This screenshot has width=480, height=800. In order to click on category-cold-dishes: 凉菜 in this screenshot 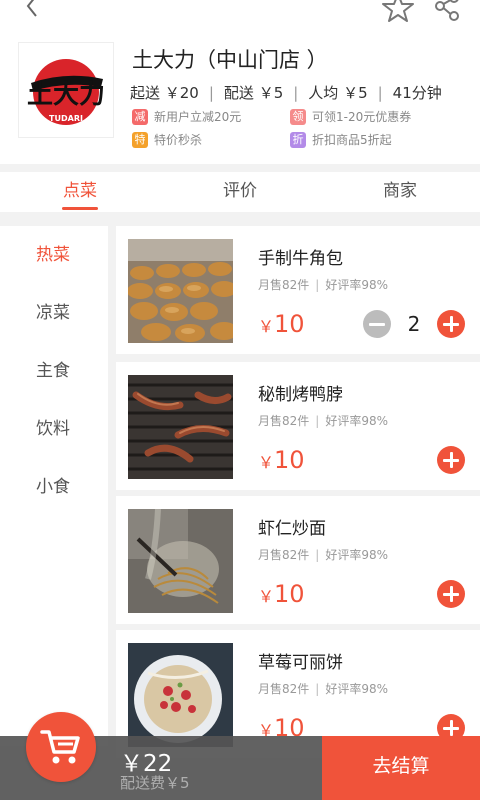, I will do `click(54, 313)`.